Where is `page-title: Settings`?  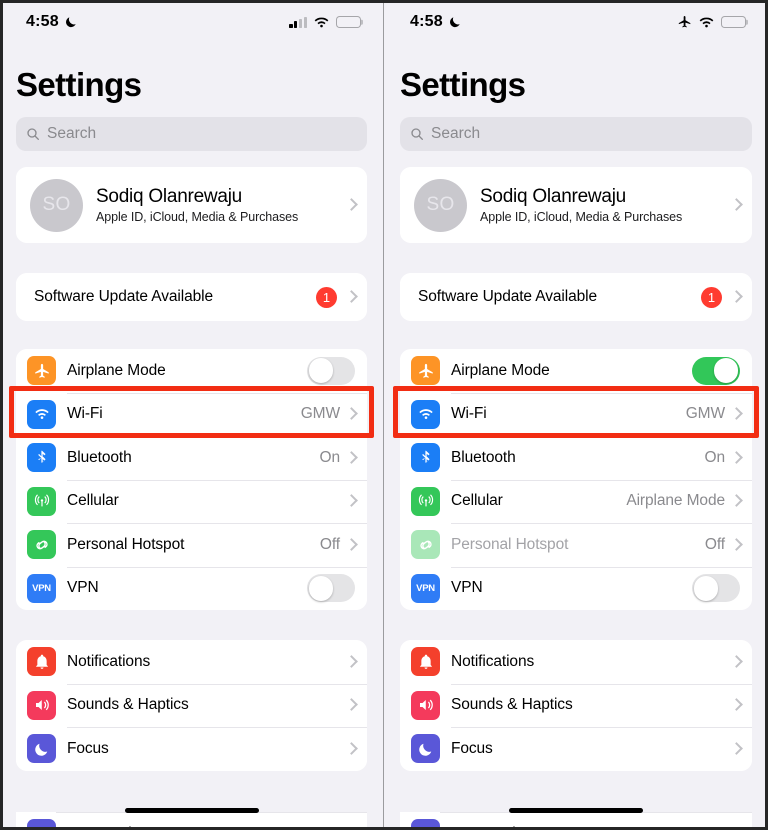
page-title: Settings is located at coordinates (79, 84).